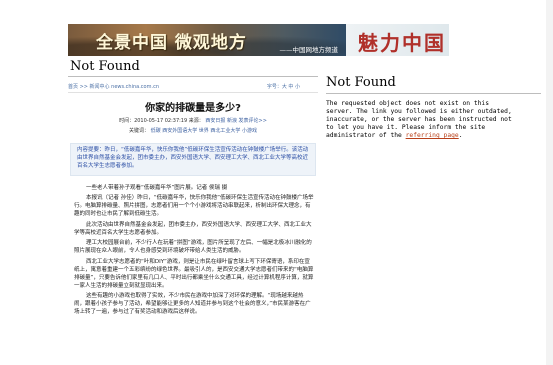 This screenshot has height=365, width=553. What do you see at coordinates (157, 188) in the screenshot?
I see `paragraph: 一些老人带着孙子观看“低碳嘉年华”图片展。记者 侯瑞 摄` at bounding box center [157, 188].